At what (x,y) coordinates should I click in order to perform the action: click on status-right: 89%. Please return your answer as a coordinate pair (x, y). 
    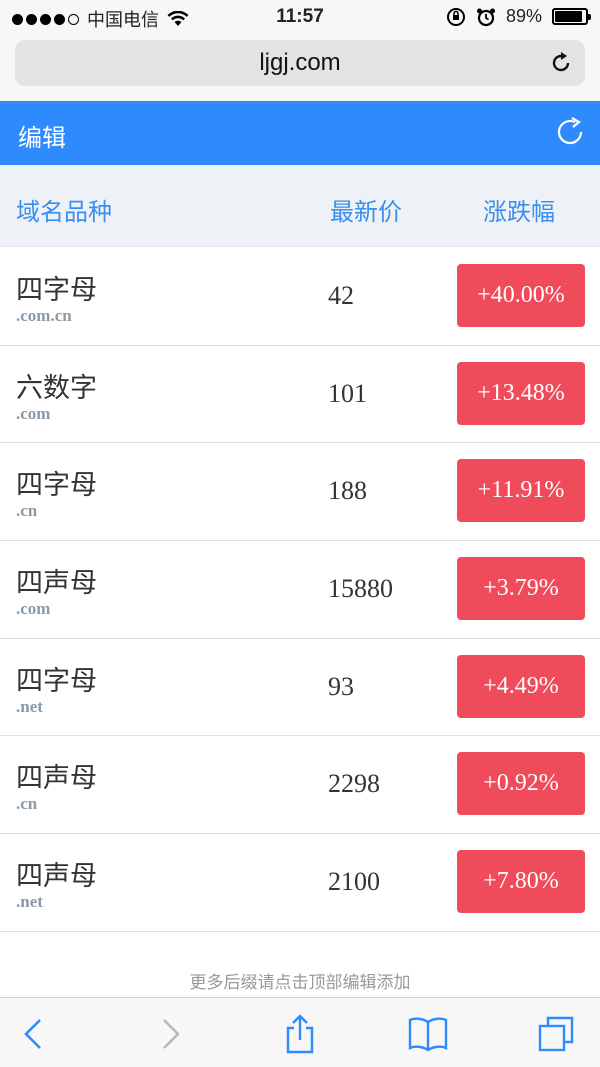
    Looking at the image, I should click on (518, 16).